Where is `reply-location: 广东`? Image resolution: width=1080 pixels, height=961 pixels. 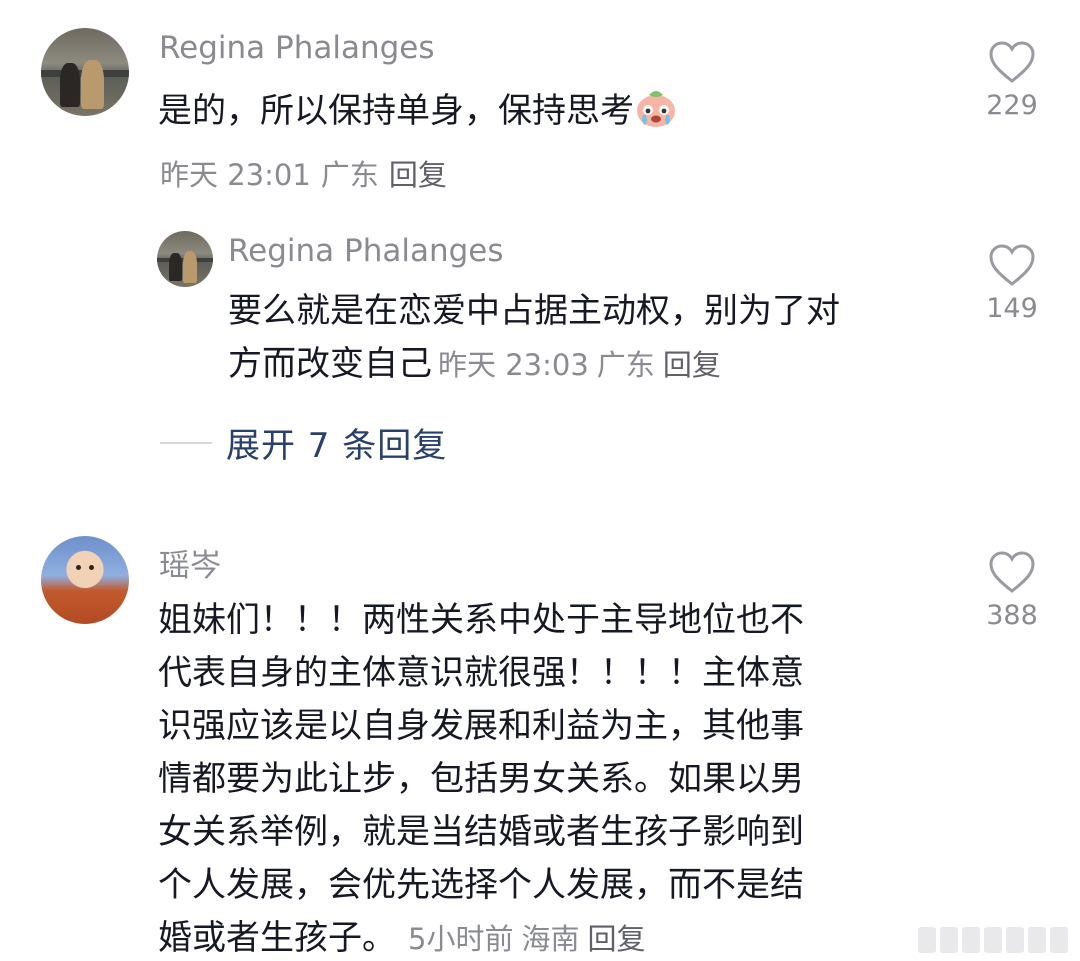
reply-location: 广东 is located at coordinates (625, 365).